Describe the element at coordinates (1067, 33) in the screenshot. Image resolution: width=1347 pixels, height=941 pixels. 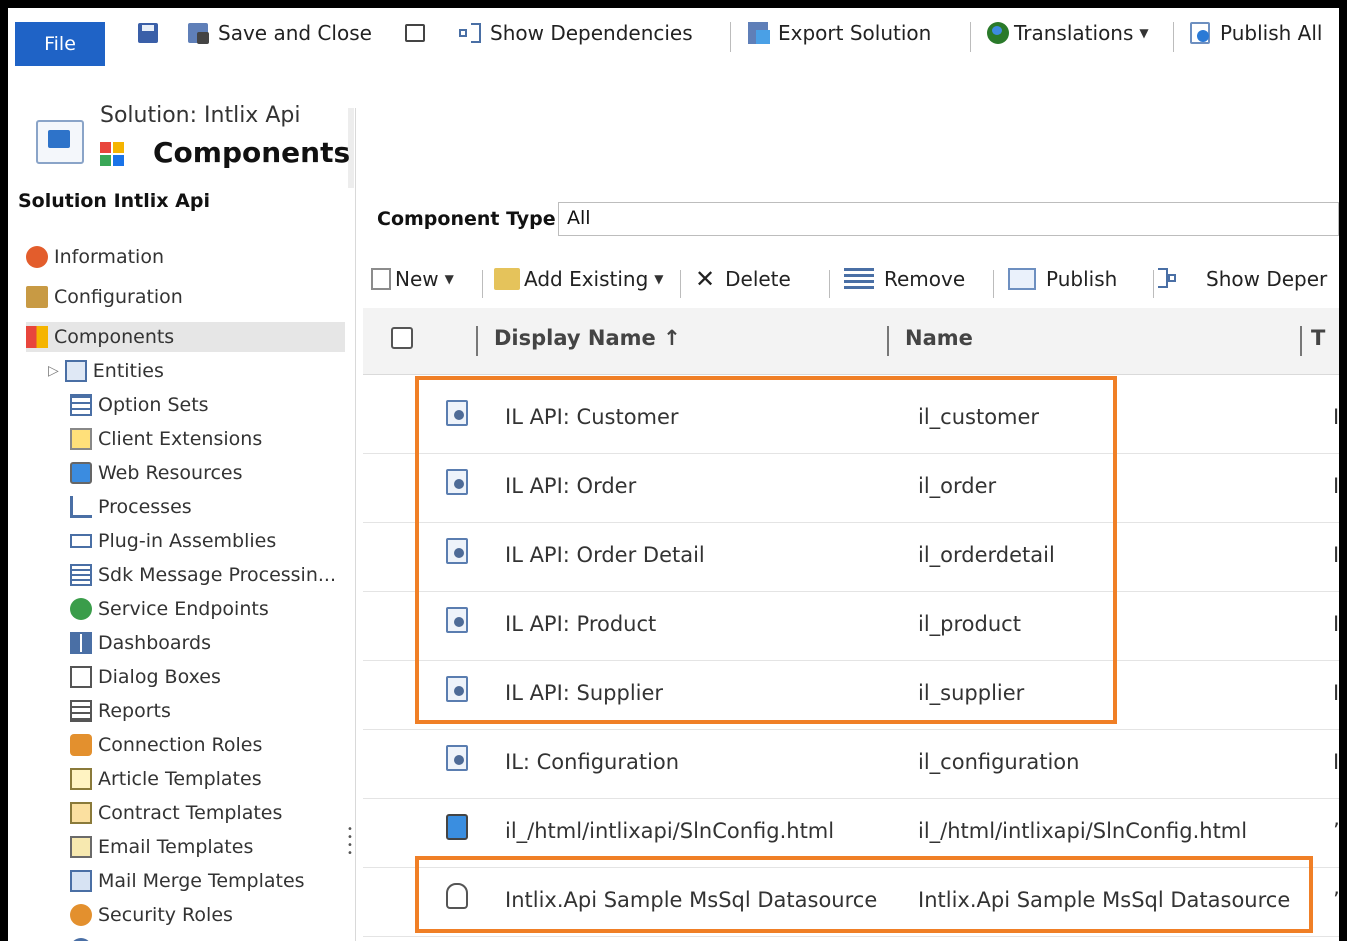
I see `translations-button: Translations ▼` at that location.